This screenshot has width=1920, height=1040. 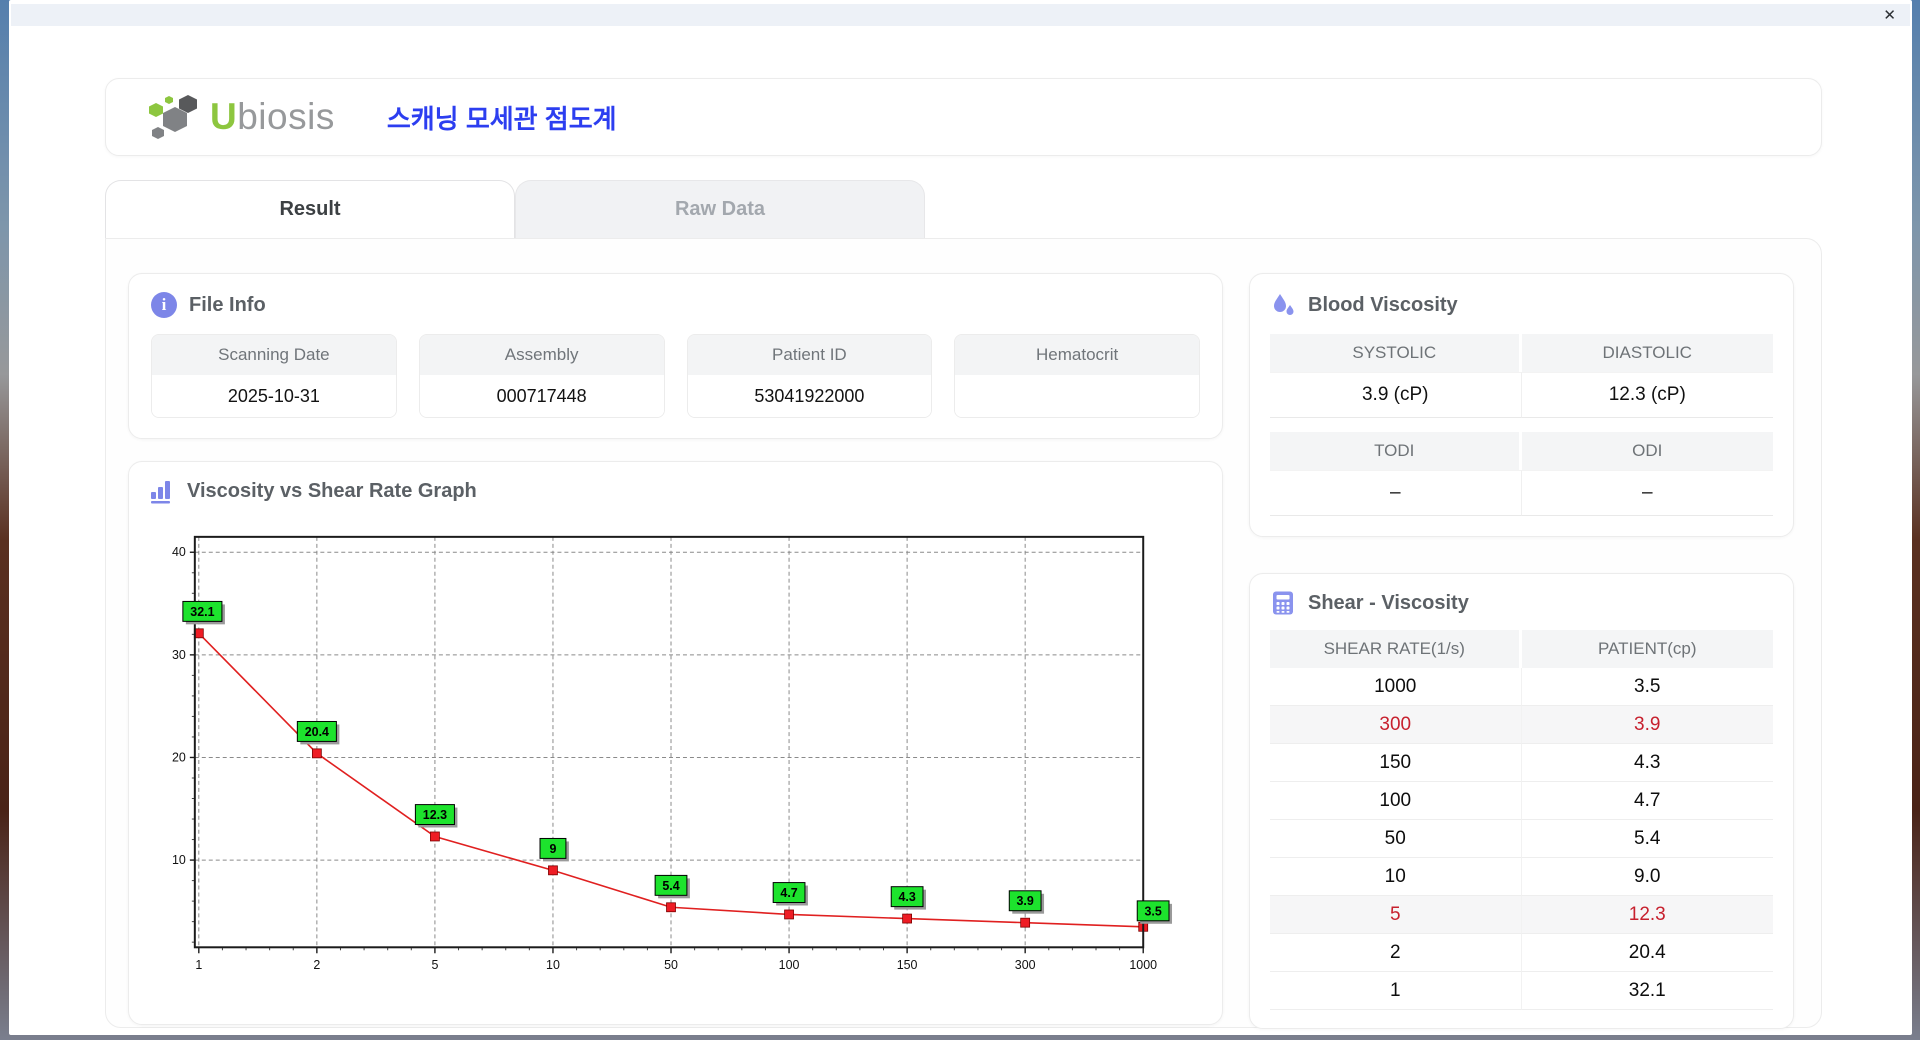 What do you see at coordinates (963, 117) in the screenshot?
I see `app-header: Ubiosis 스캐닝 모세관 점도계` at bounding box center [963, 117].